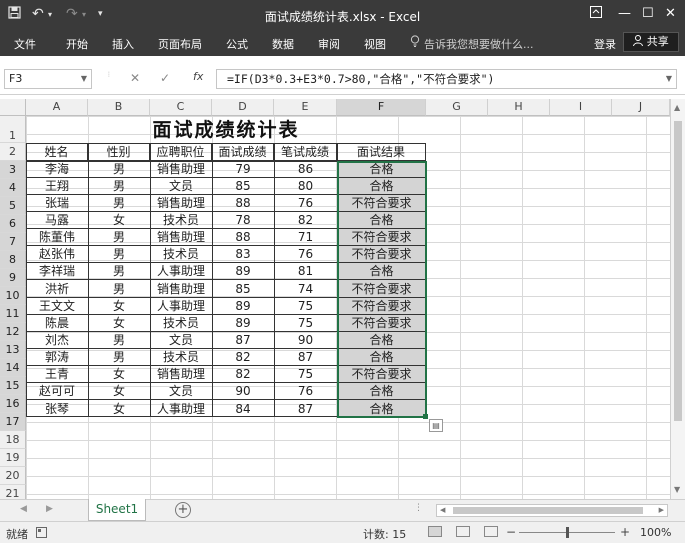 Image resolution: width=685 pixels, height=543 pixels. What do you see at coordinates (13, 296) in the screenshot?
I see `row-header-10: 10` at bounding box center [13, 296].